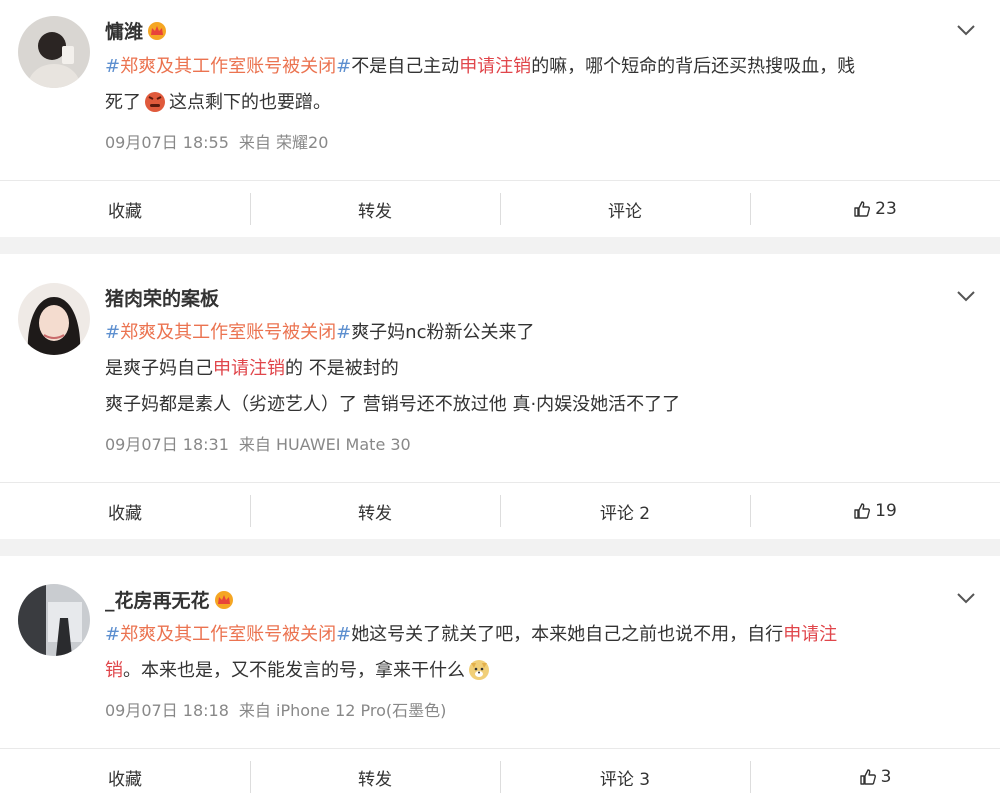 Image resolution: width=1000 pixels, height=805 pixels. What do you see at coordinates (283, 142) in the screenshot?
I see `source: 来自 荣耀20` at bounding box center [283, 142].